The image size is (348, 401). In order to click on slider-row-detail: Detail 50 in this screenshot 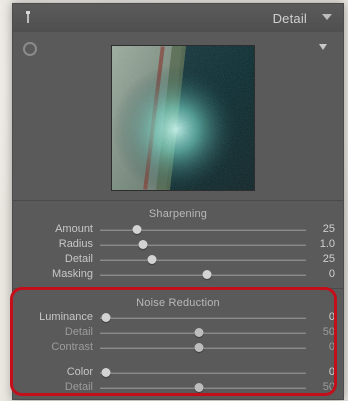, I will do `click(178, 332)`.